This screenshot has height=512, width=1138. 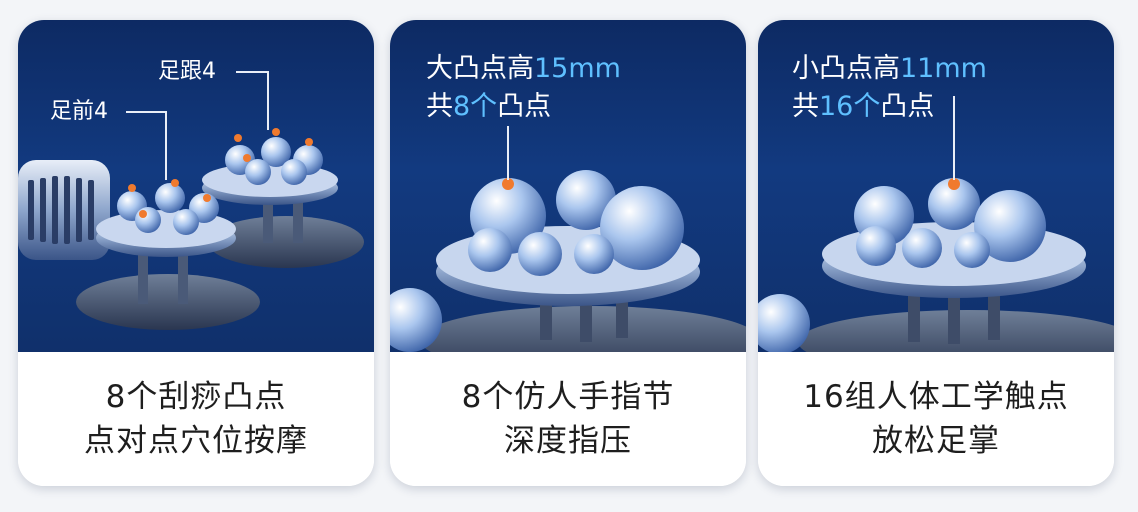 I want to click on node-count-spec: 共8个凸点, so click(x=523, y=107).